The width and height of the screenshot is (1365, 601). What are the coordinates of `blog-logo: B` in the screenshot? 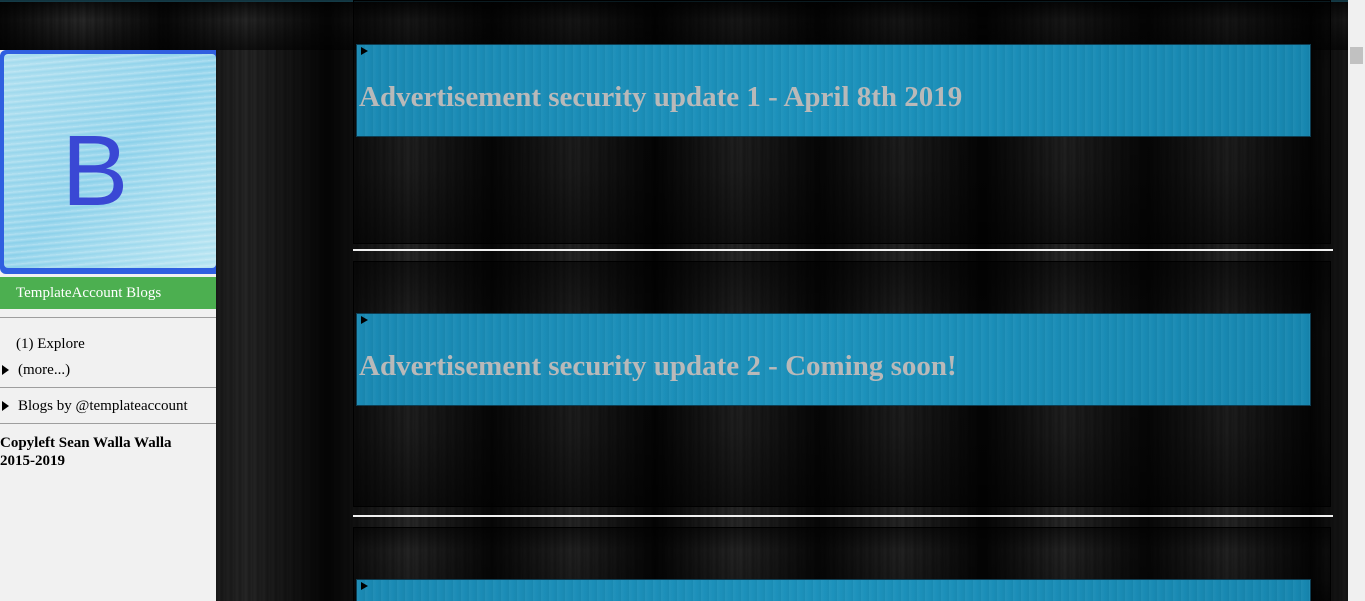 It's located at (108, 162).